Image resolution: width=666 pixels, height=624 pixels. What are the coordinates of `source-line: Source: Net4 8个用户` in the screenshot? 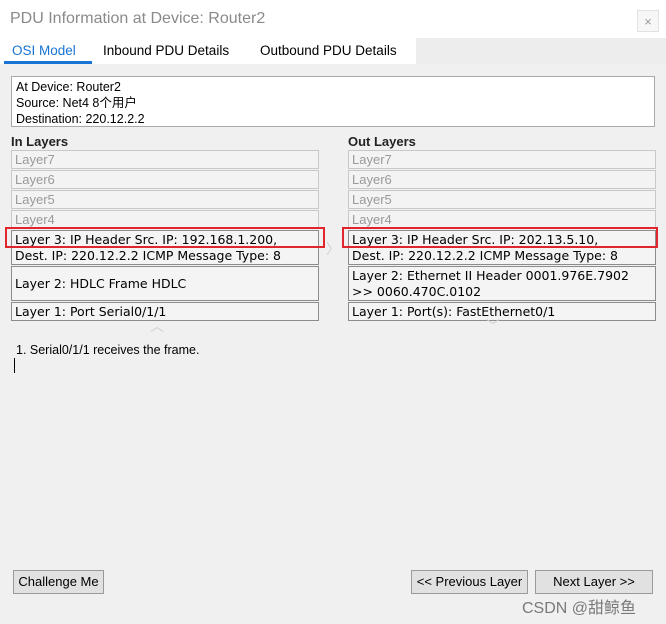 It's located at (76, 103).